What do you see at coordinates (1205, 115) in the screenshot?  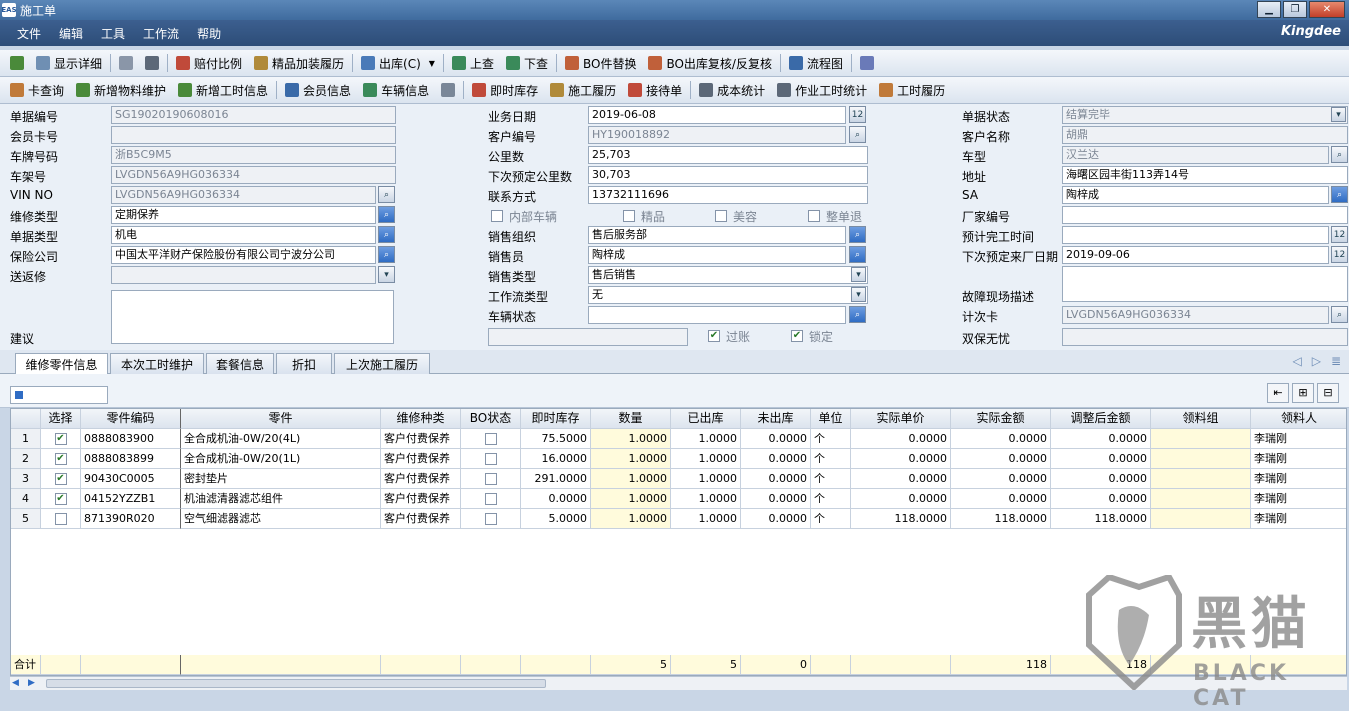 I see `doc-status-select: 结算完毕` at bounding box center [1205, 115].